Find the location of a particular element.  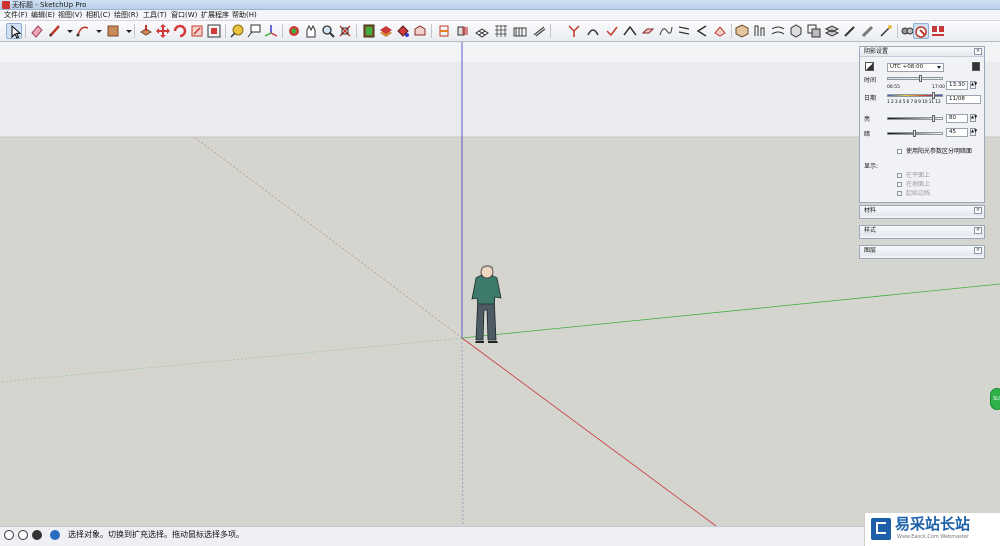

dark-slider-thumb is located at coordinates (914, 133).